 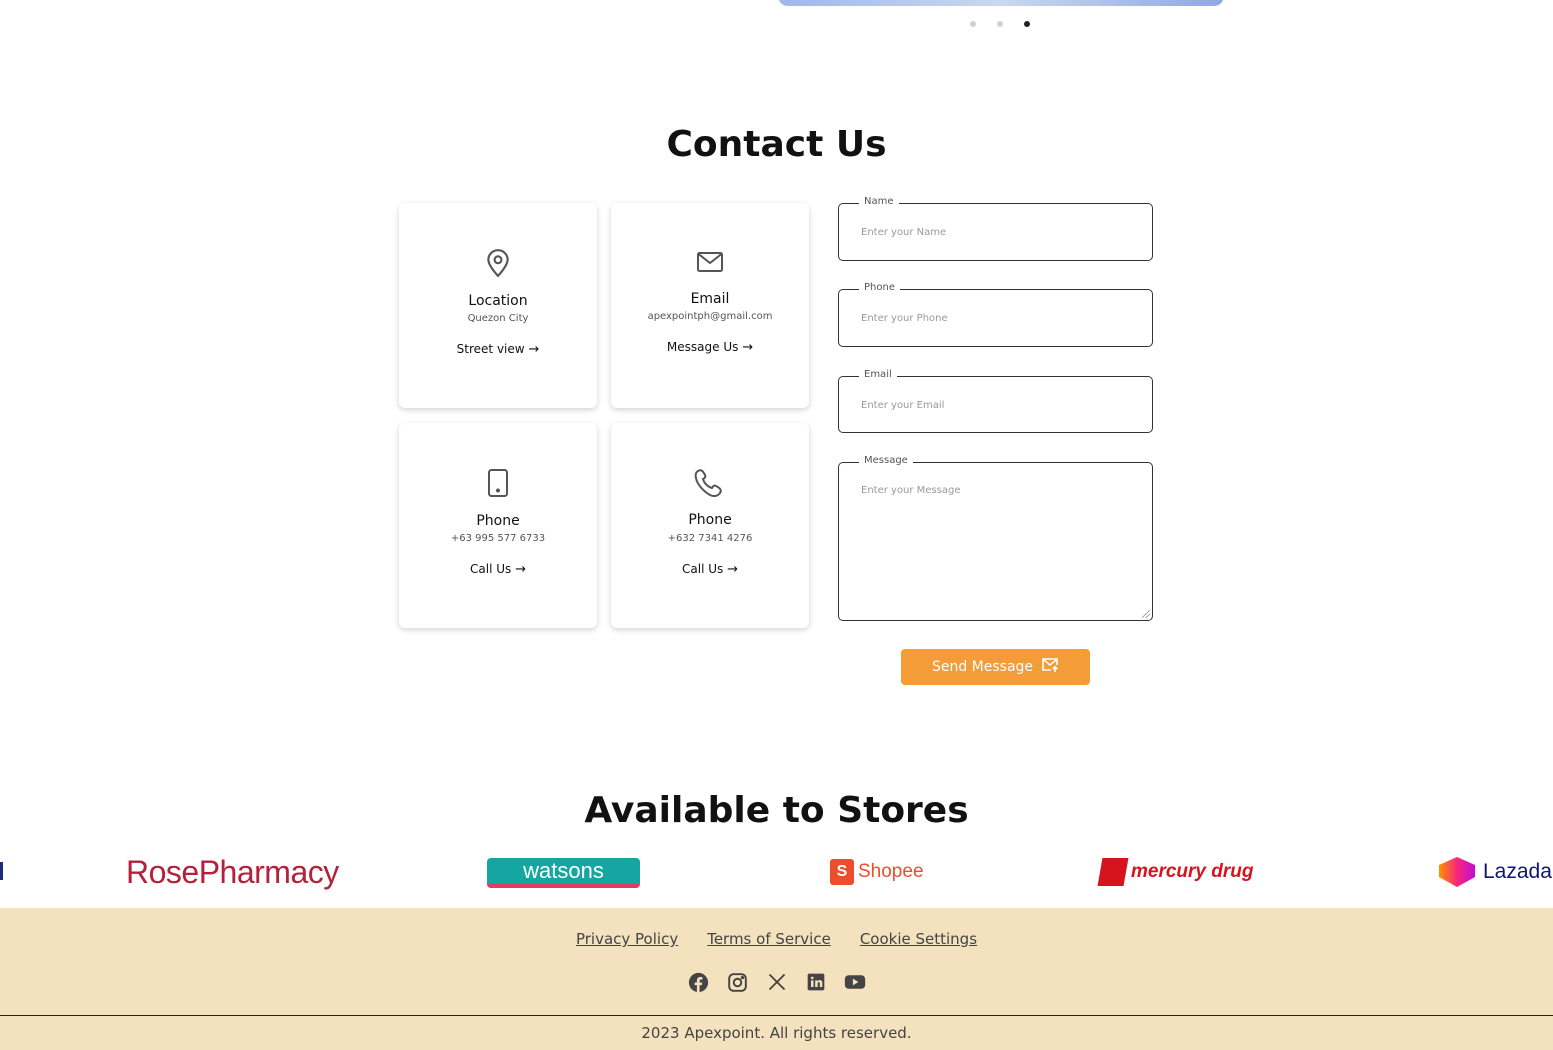 I want to click on footer-divider, so click(x=776, y=1015).